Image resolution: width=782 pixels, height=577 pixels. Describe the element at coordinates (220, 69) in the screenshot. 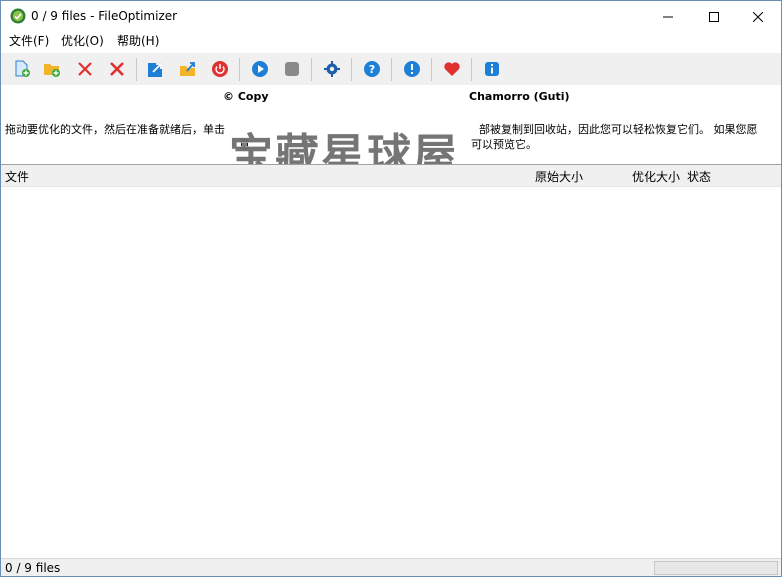

I see `power-icon` at that location.